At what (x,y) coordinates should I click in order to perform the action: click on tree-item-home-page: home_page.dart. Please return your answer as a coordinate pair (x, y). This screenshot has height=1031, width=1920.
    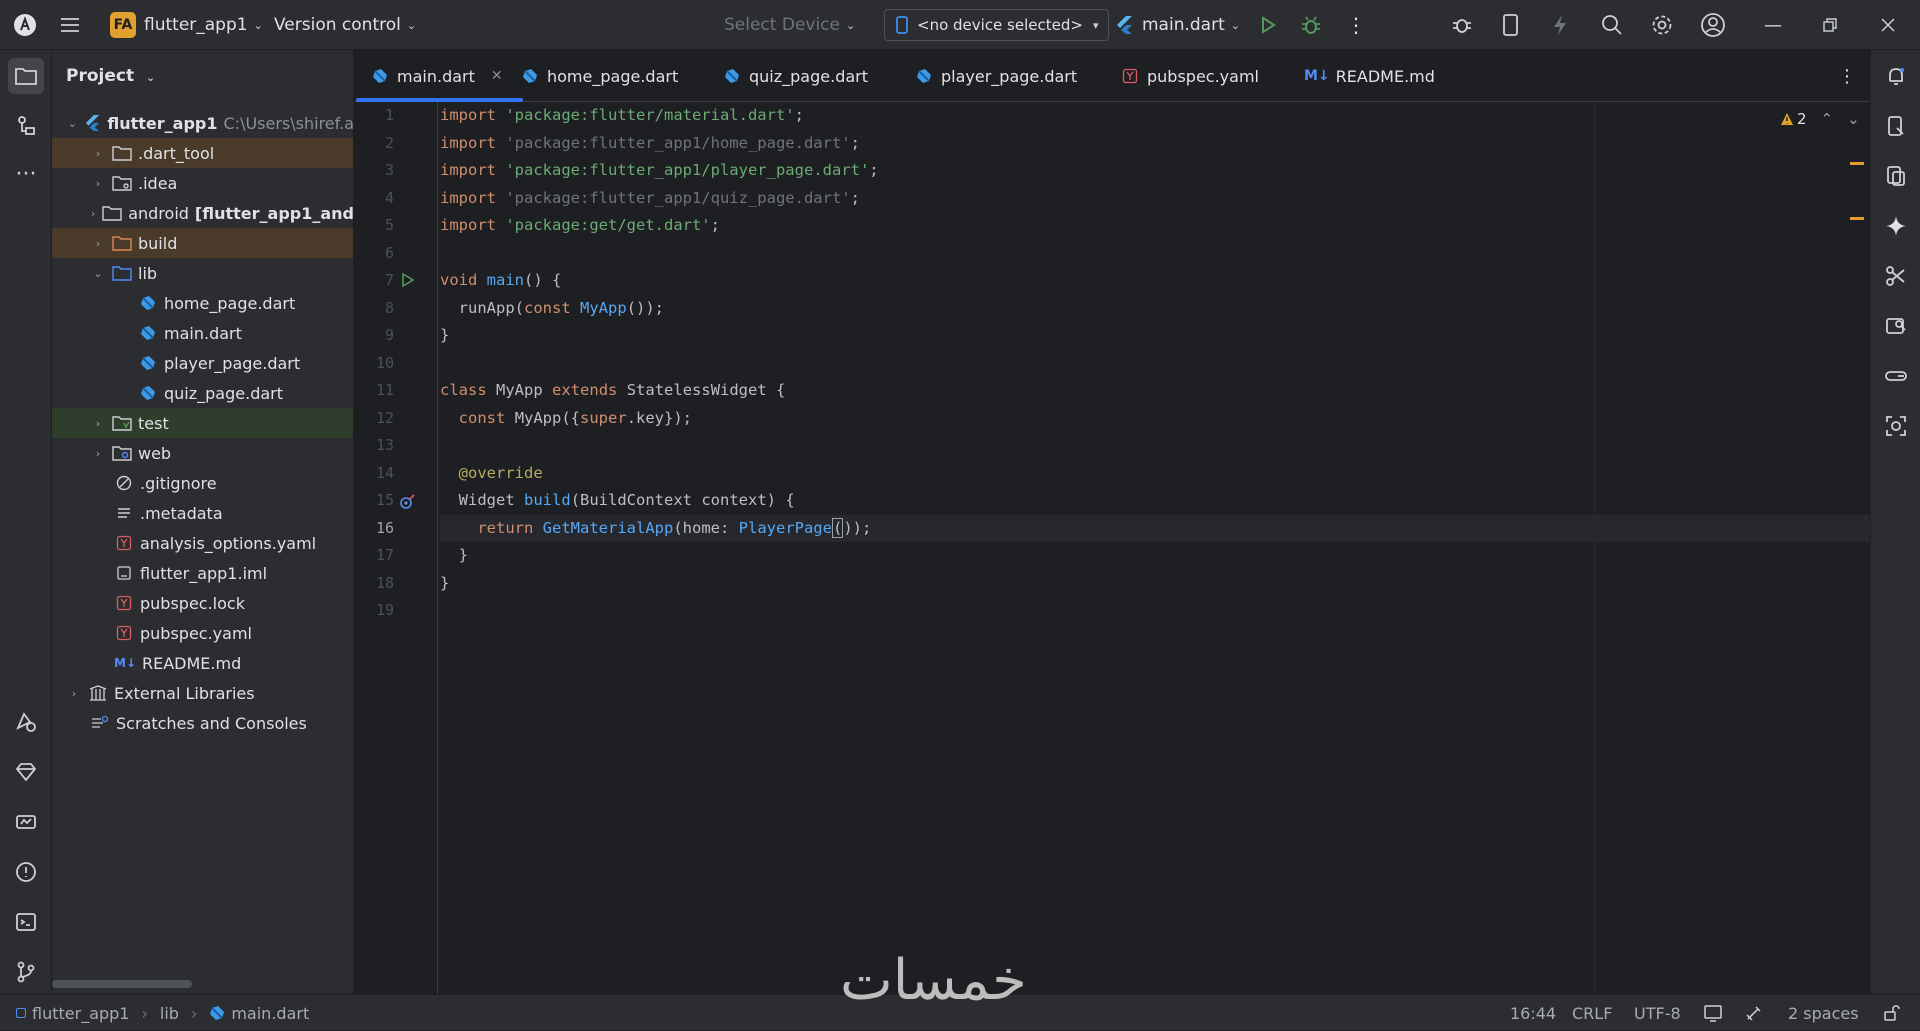
    Looking at the image, I should click on (202, 303).